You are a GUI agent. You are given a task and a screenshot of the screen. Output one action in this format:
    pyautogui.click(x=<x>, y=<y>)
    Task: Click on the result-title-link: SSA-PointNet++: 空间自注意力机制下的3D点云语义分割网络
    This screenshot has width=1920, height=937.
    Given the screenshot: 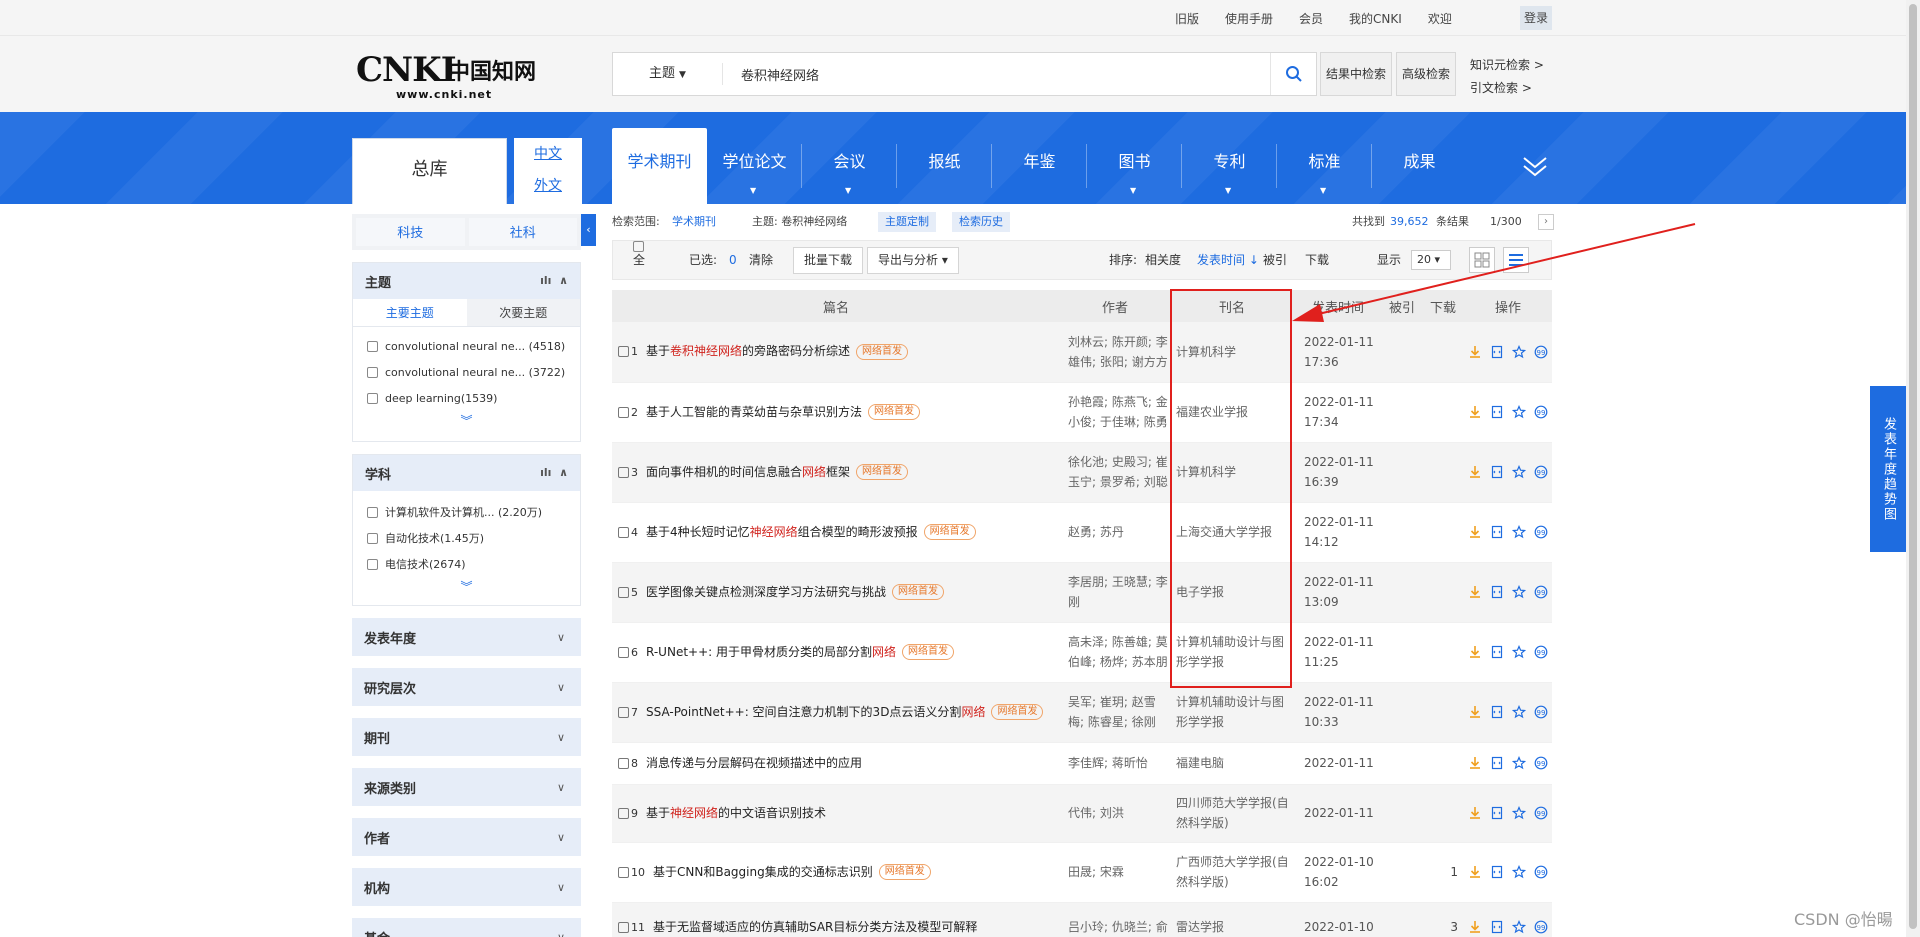 What is the action you would take?
    pyautogui.click(x=815, y=712)
    